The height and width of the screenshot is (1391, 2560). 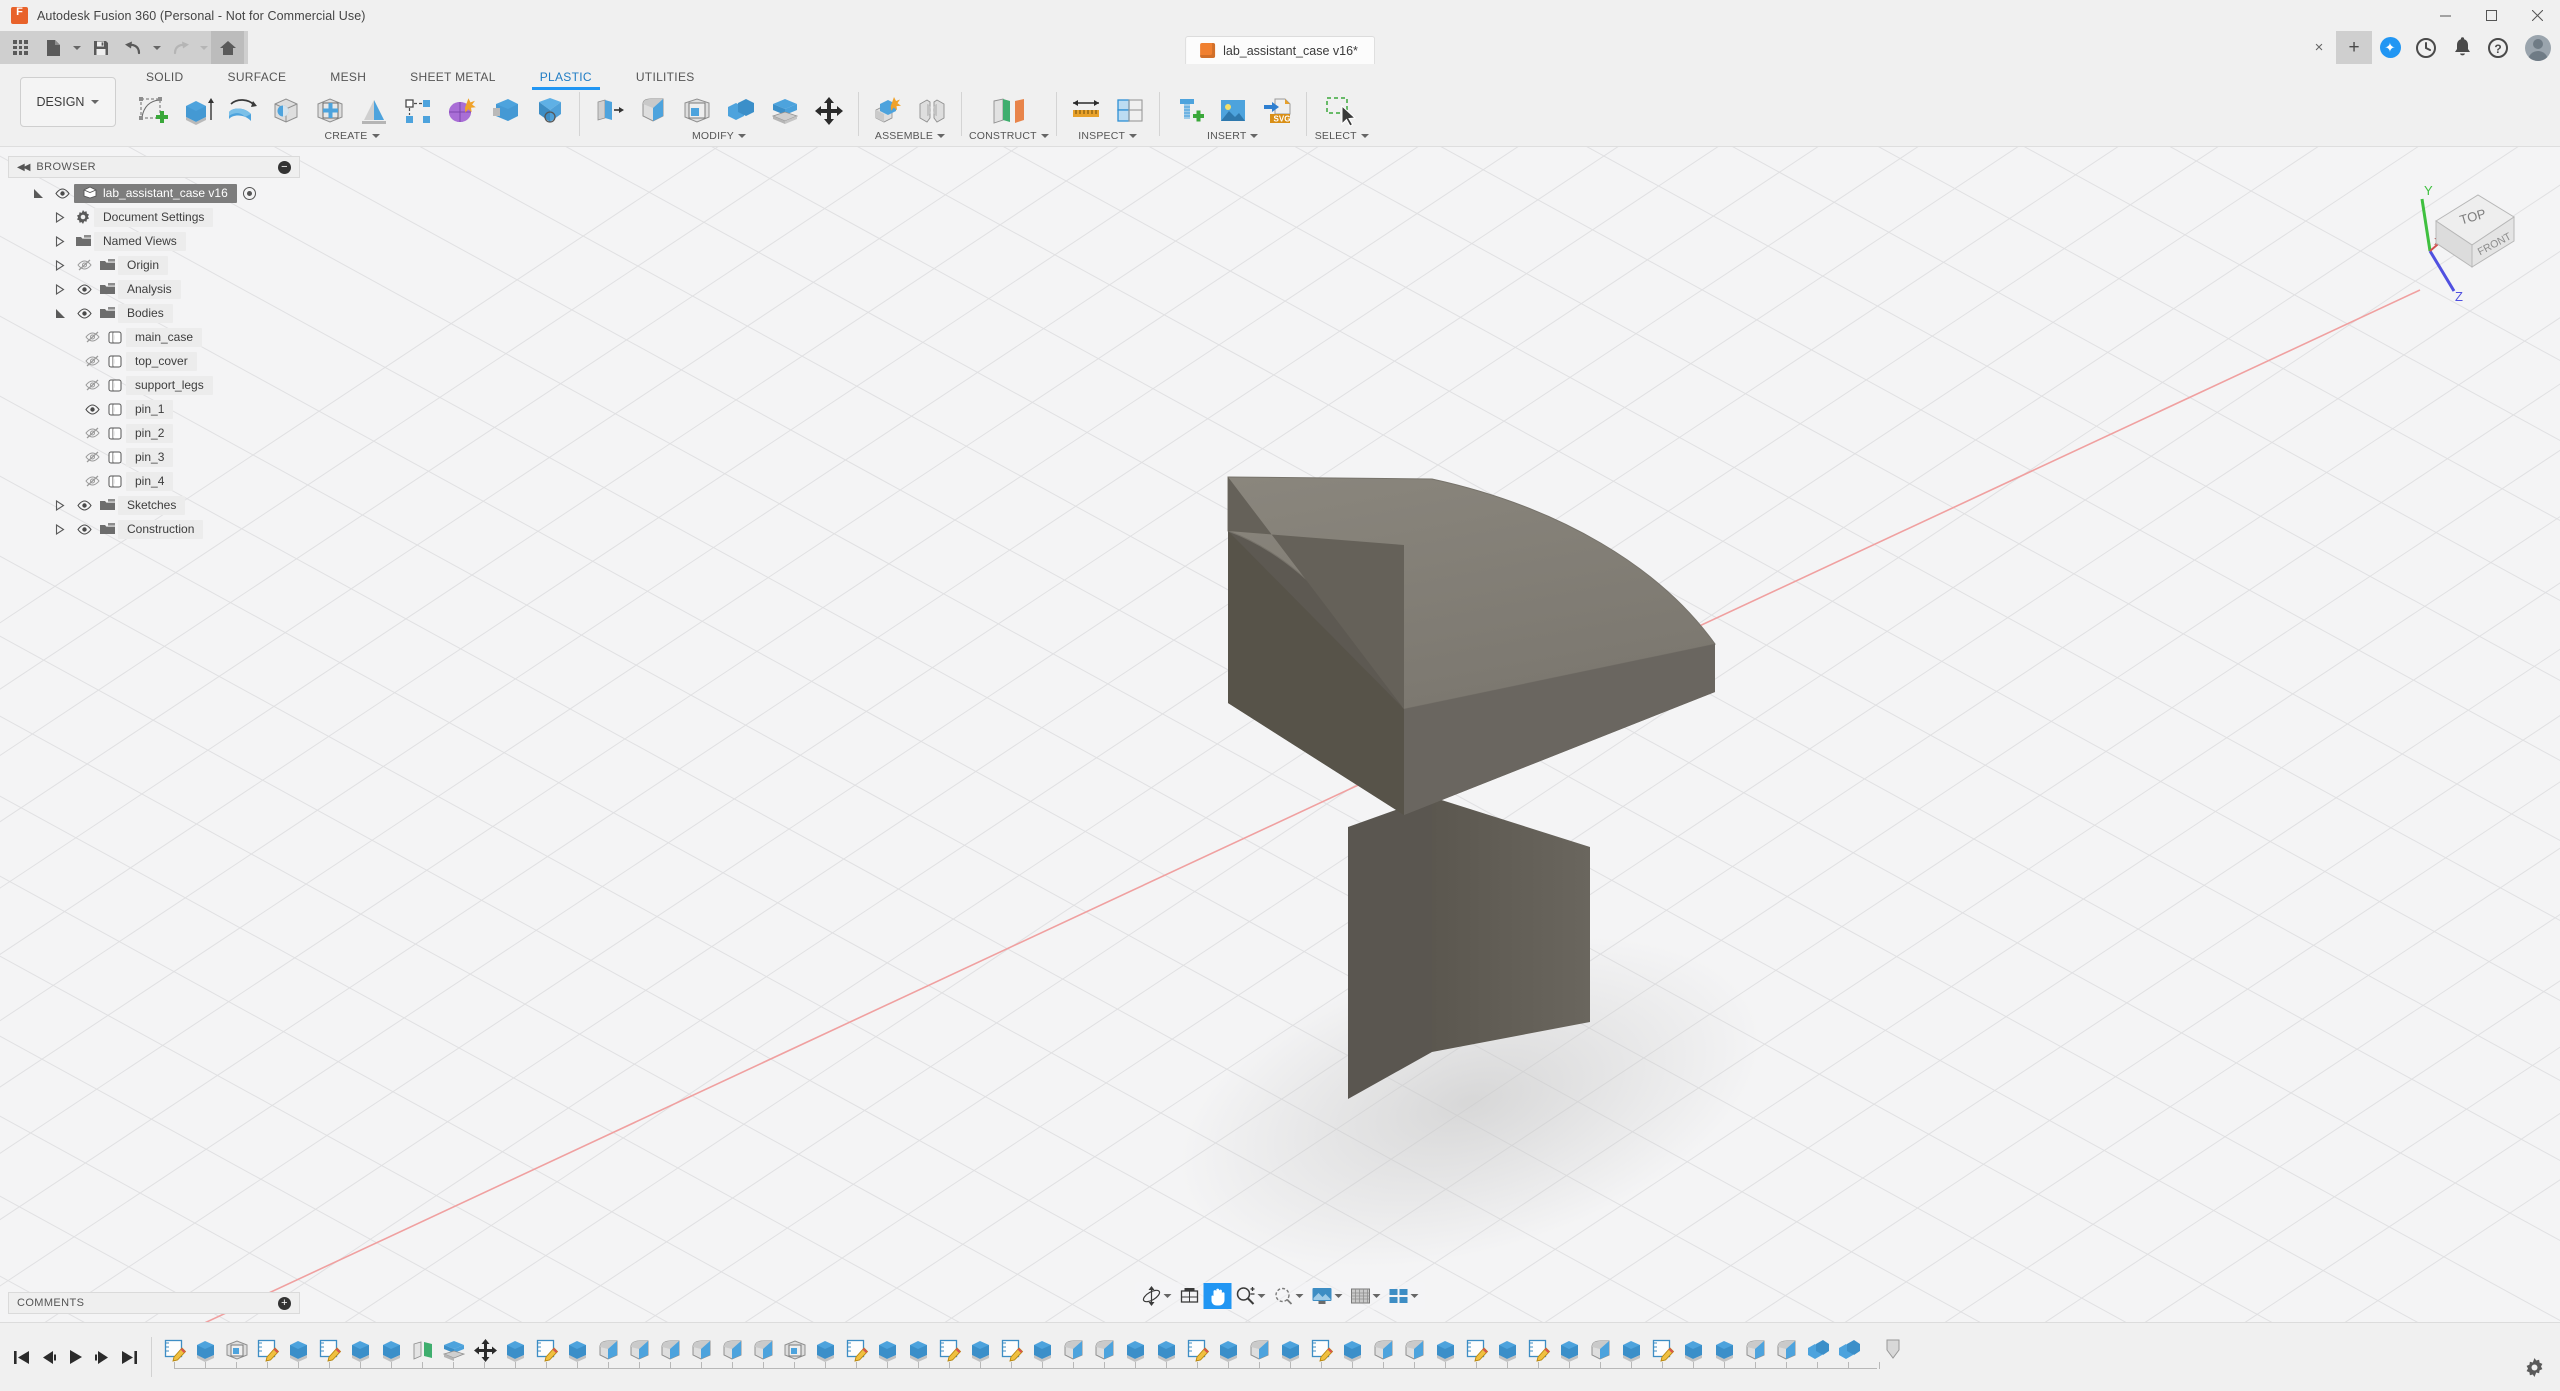 I want to click on create-sketch-icon, so click(x=154, y=110).